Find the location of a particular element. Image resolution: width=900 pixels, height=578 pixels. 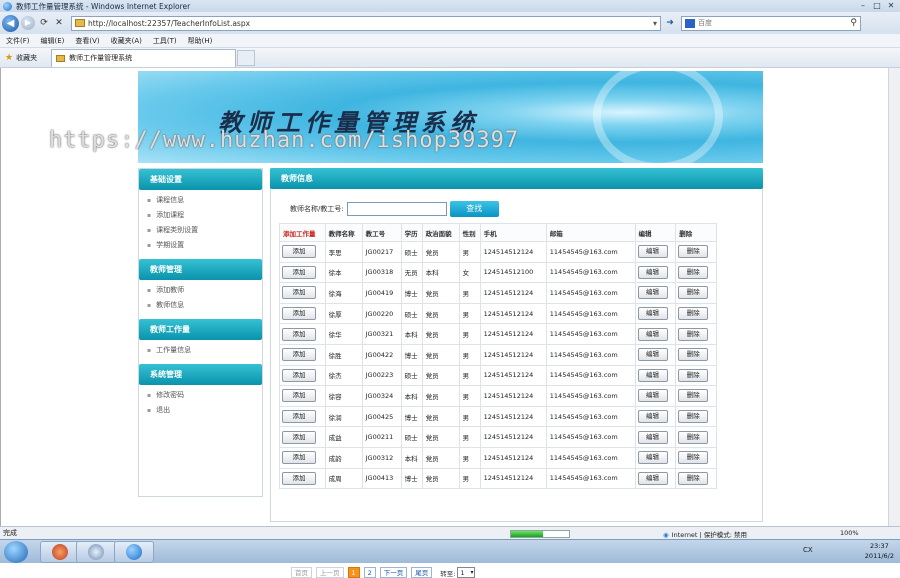

stop-icon: ✕ is located at coordinates (59, 23).